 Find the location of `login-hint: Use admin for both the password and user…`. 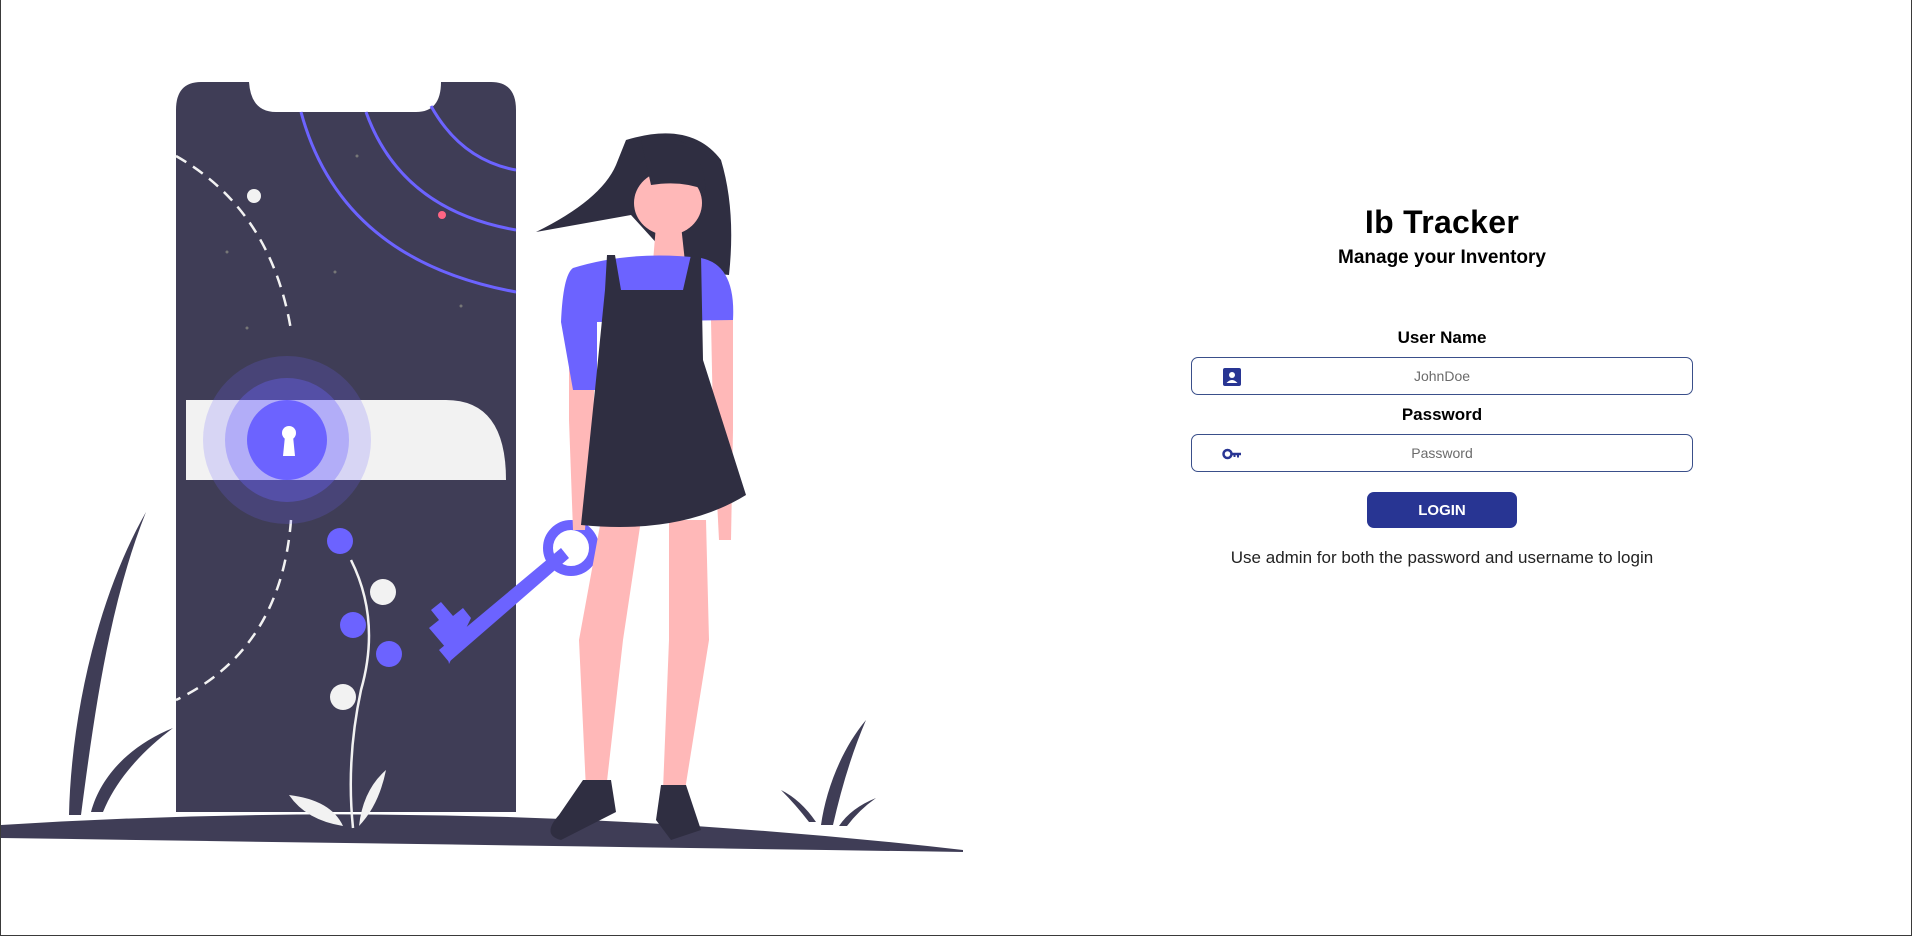

login-hint: Use admin for both the password and user… is located at coordinates (1442, 557).